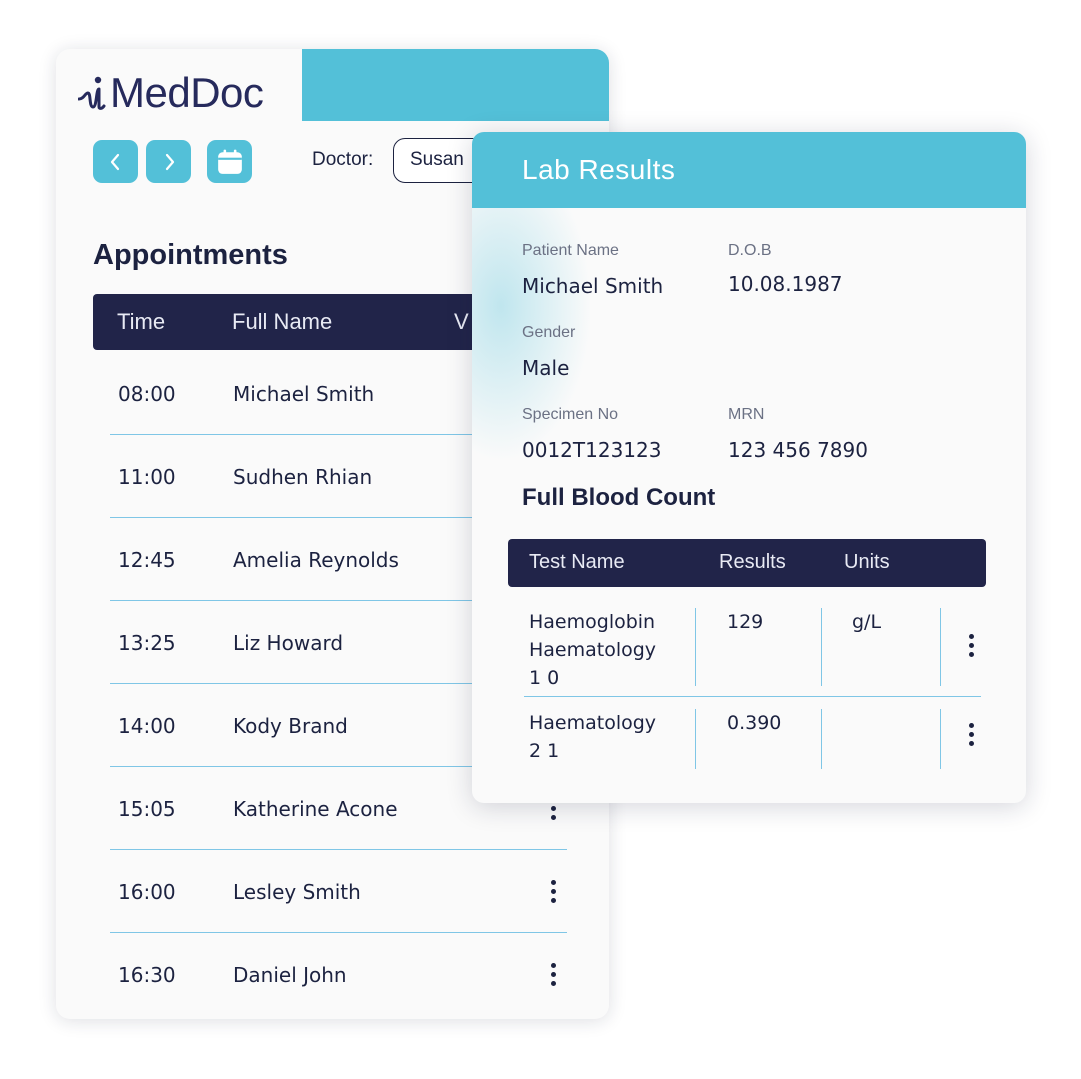 The image size is (1081, 1079). I want to click on appointment-name: Liz Howard, so click(288, 643).